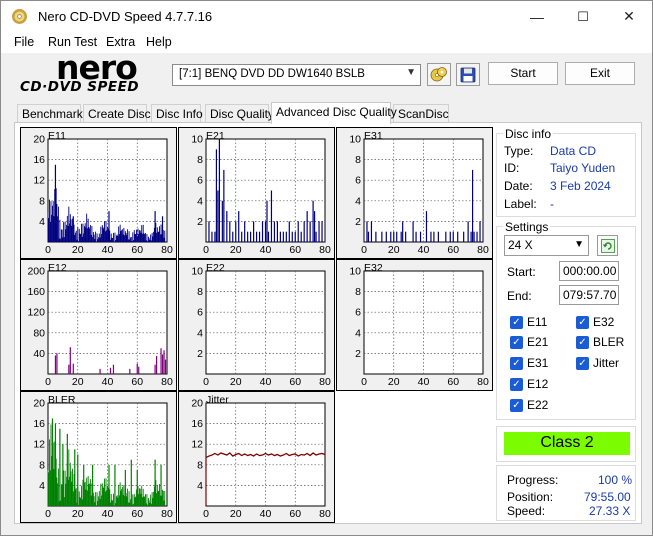 This screenshot has height=536, width=653. What do you see at coordinates (103, 457) in the screenshot?
I see `chart-svg: BLER201612840 20 40 60 80` at bounding box center [103, 457].